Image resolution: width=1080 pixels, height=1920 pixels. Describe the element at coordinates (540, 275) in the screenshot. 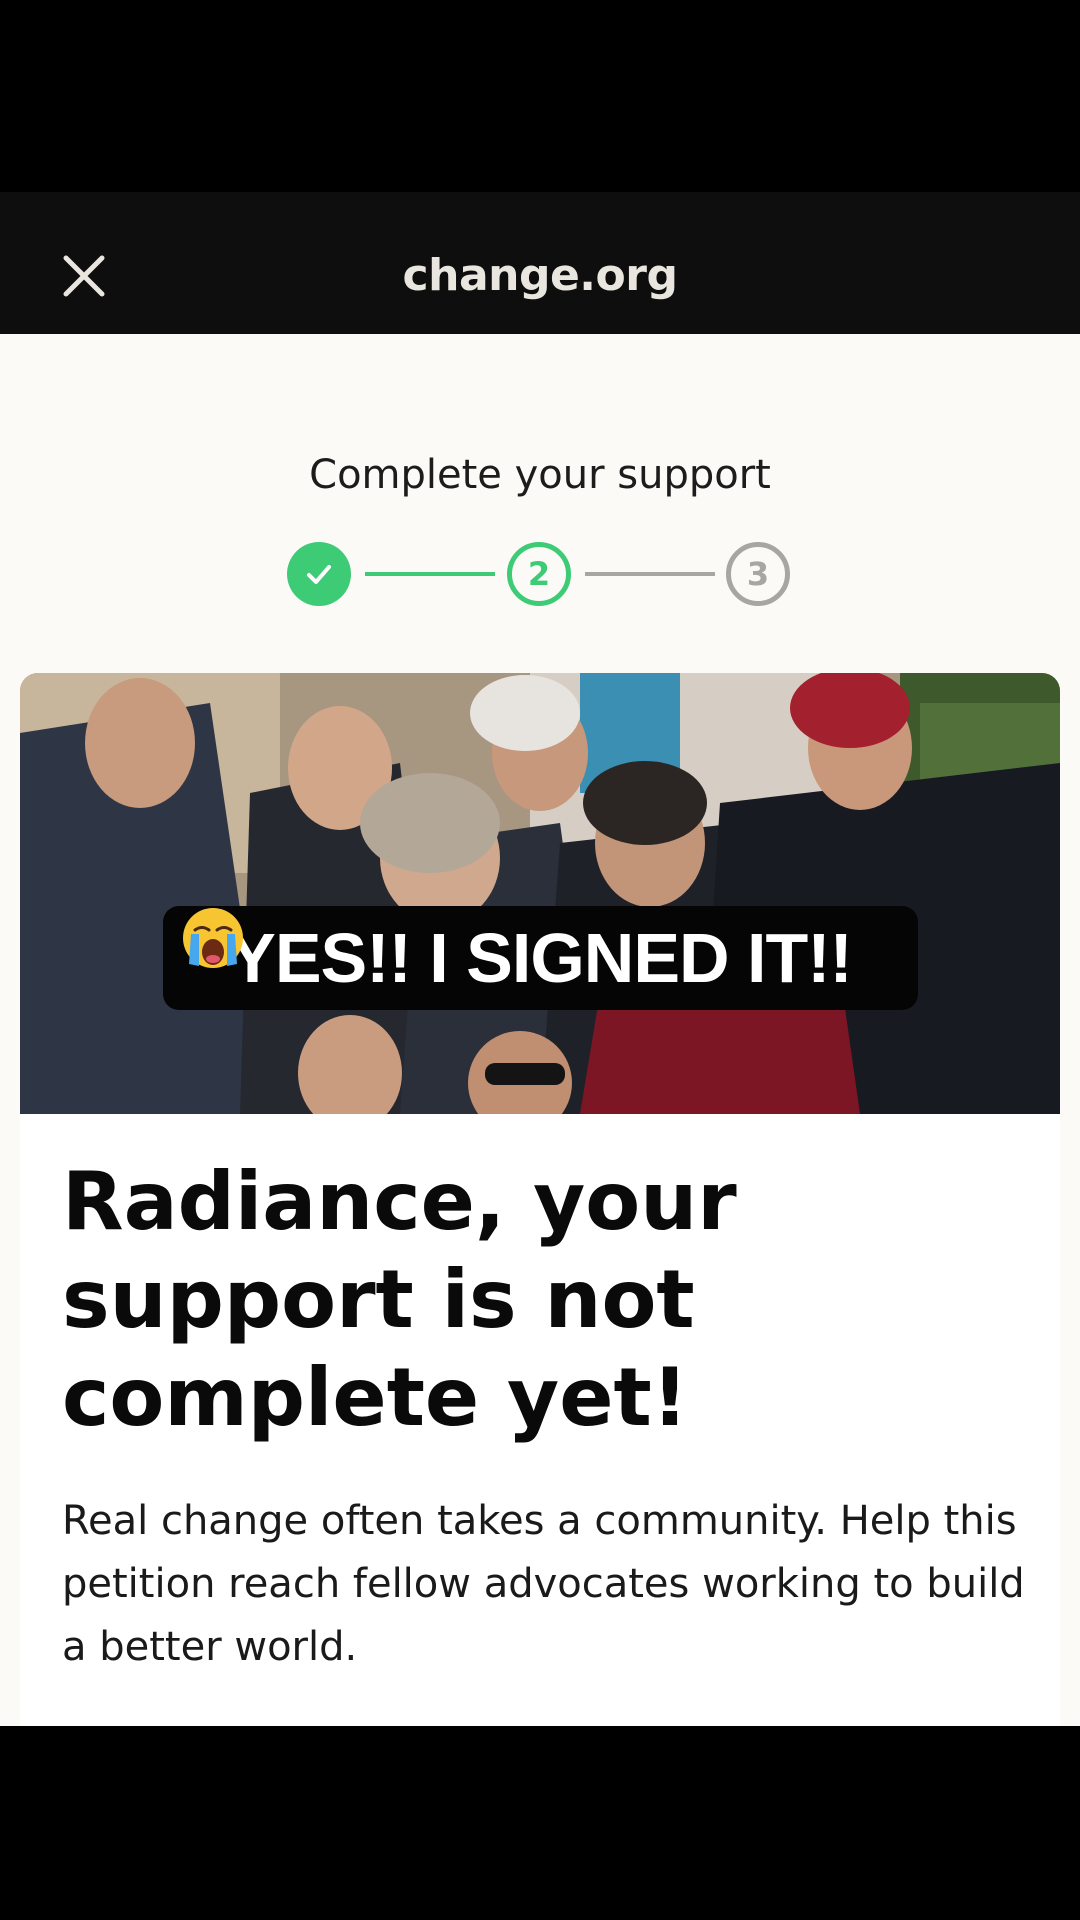

I see `brand-logo: change.org` at that location.